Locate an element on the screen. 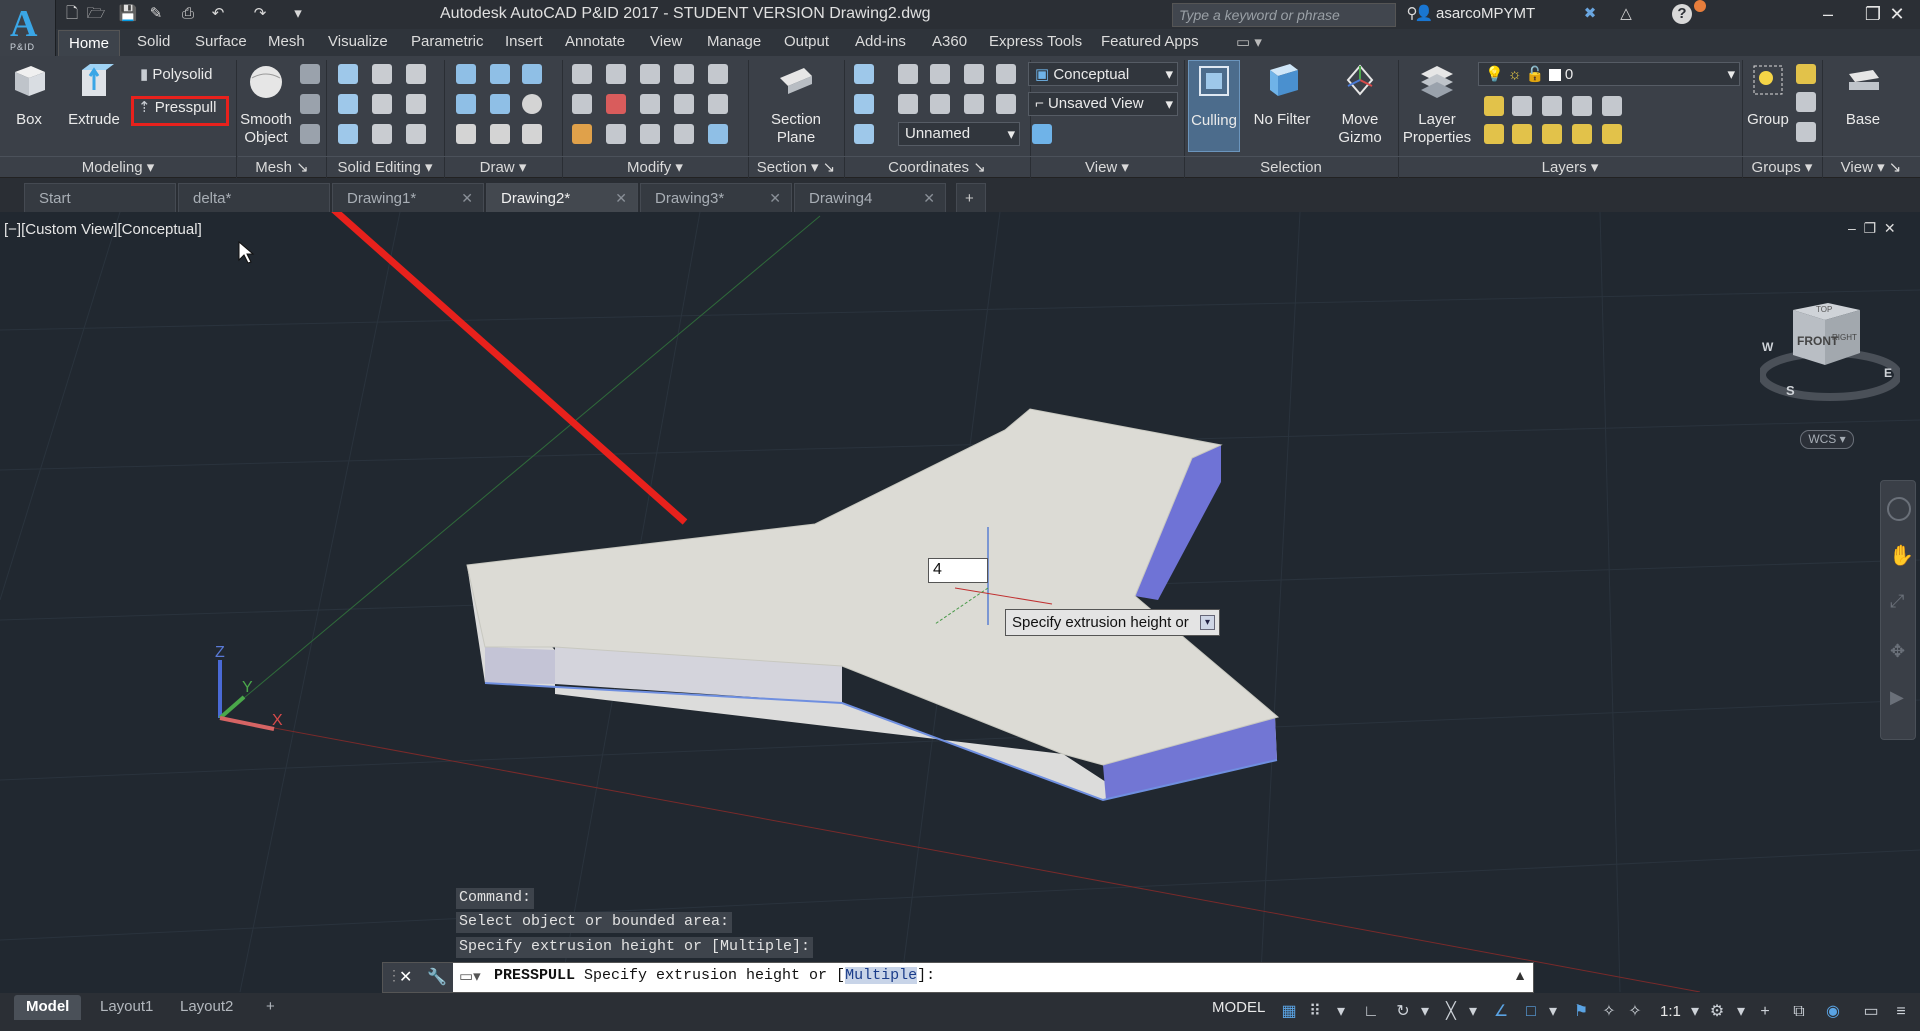 The image size is (1920, 1031). minimize-icon: – is located at coordinates (1828, 14).